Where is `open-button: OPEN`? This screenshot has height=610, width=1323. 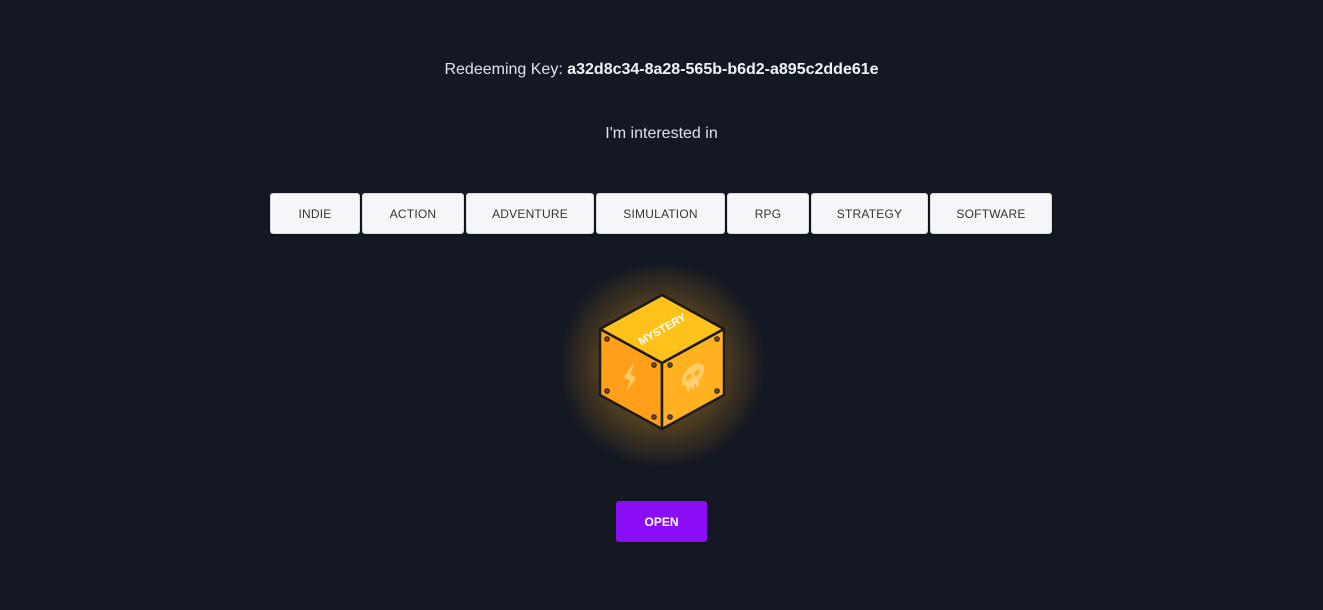 open-button: OPEN is located at coordinates (661, 521).